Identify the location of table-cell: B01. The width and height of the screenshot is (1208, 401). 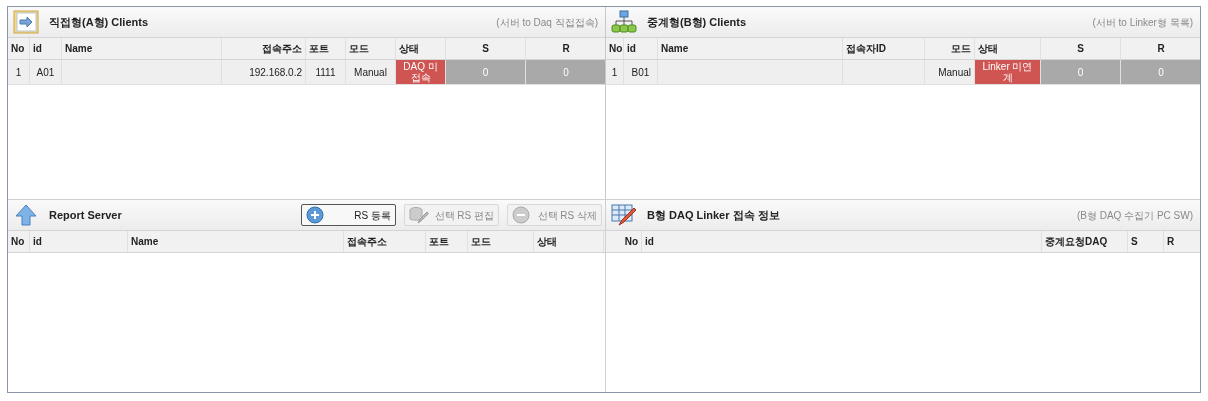
(641, 72).